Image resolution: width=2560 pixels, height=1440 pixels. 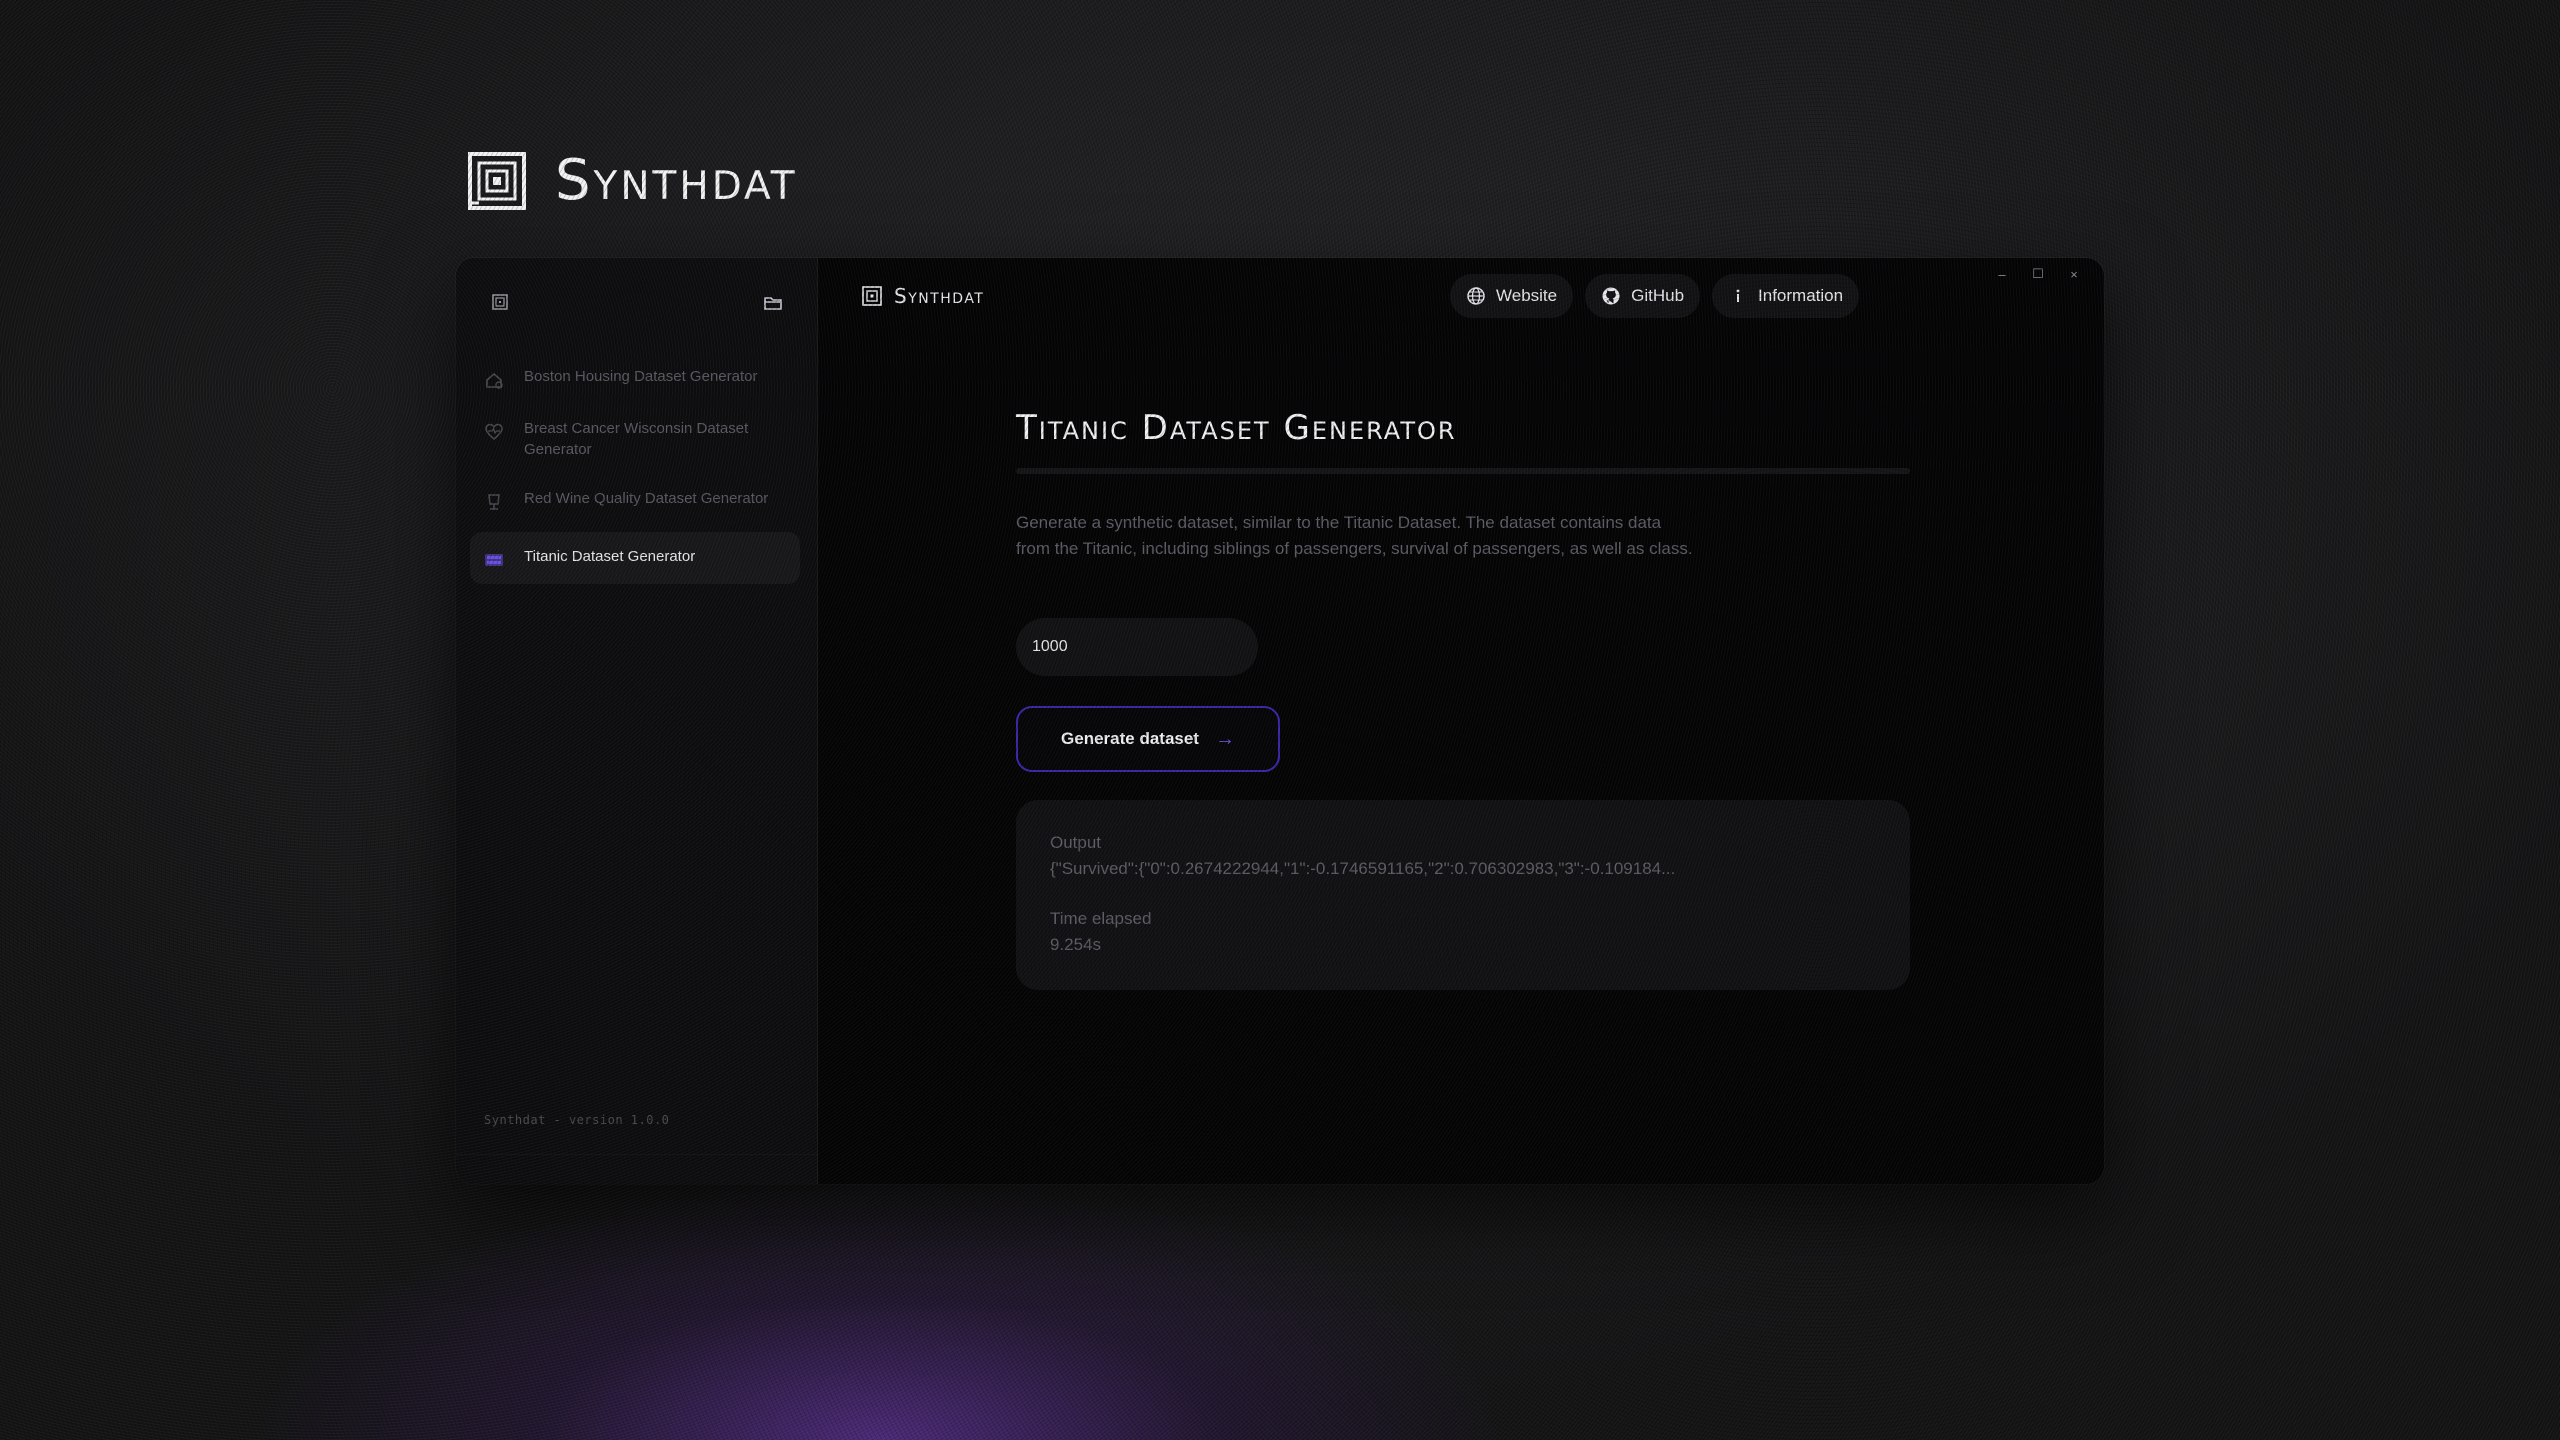 I want to click on sidebar-item-label: Red Wine Quality Dataset Generator, so click(x=646, y=498).